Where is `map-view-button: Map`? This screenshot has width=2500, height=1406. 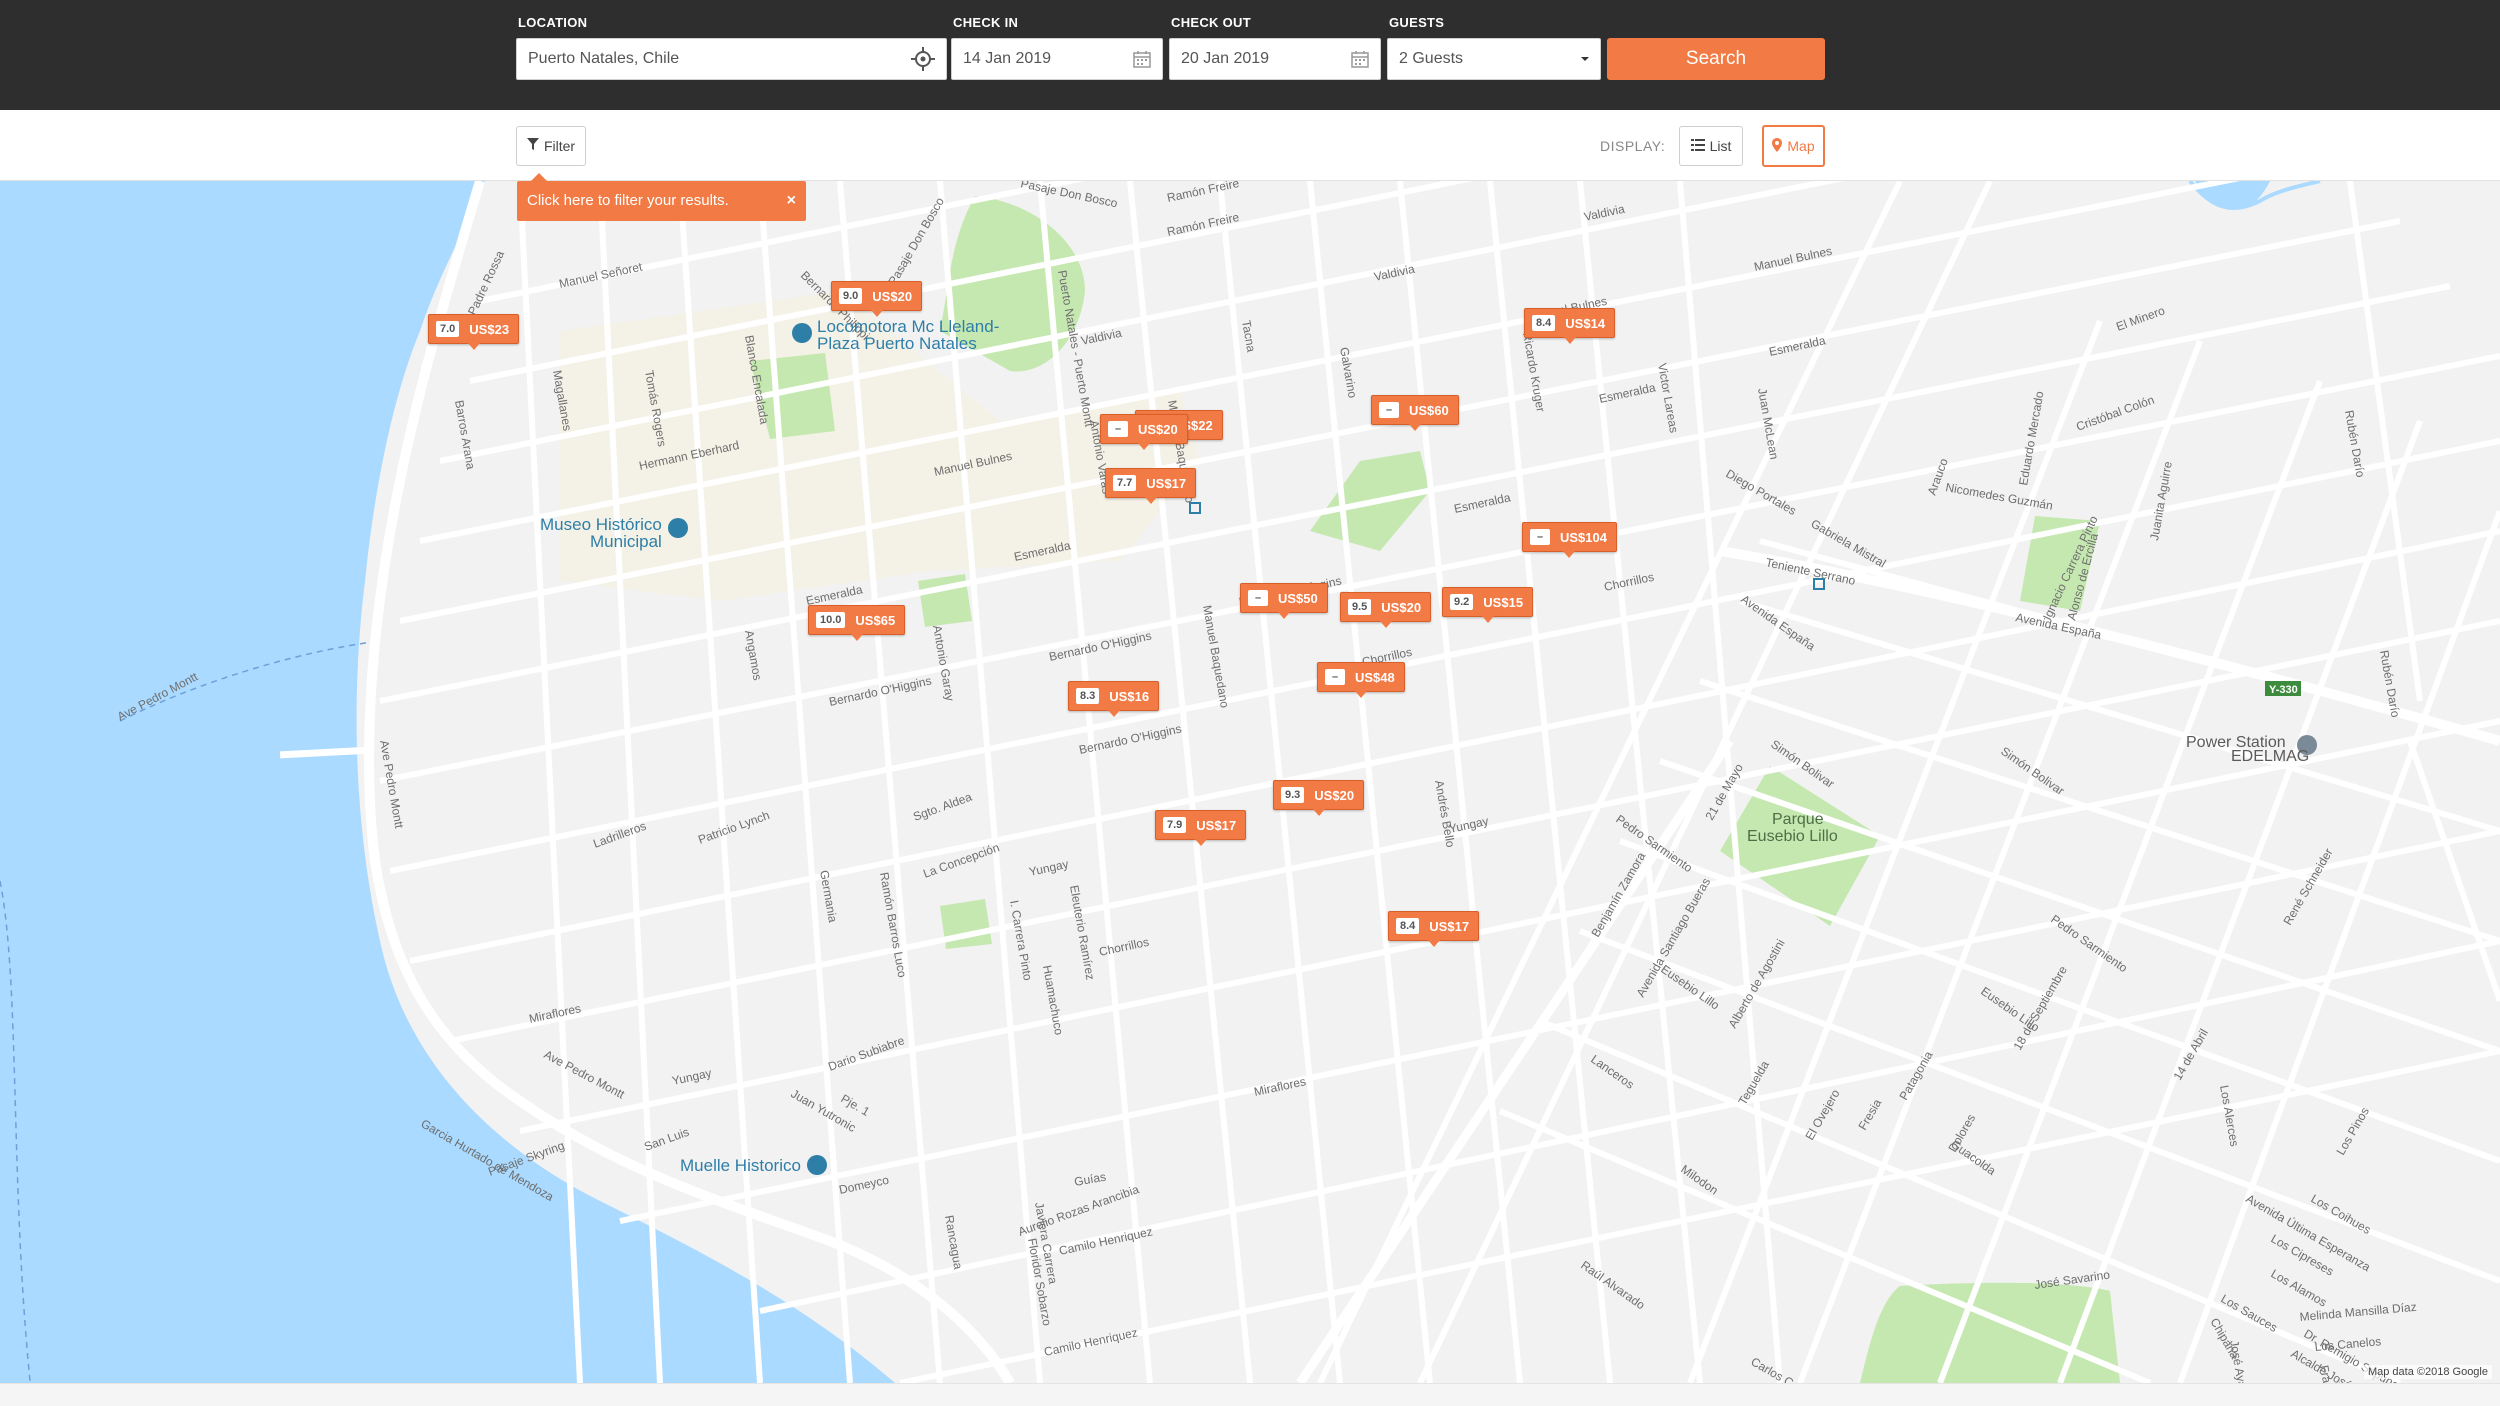
map-view-button: Map is located at coordinates (1793, 146).